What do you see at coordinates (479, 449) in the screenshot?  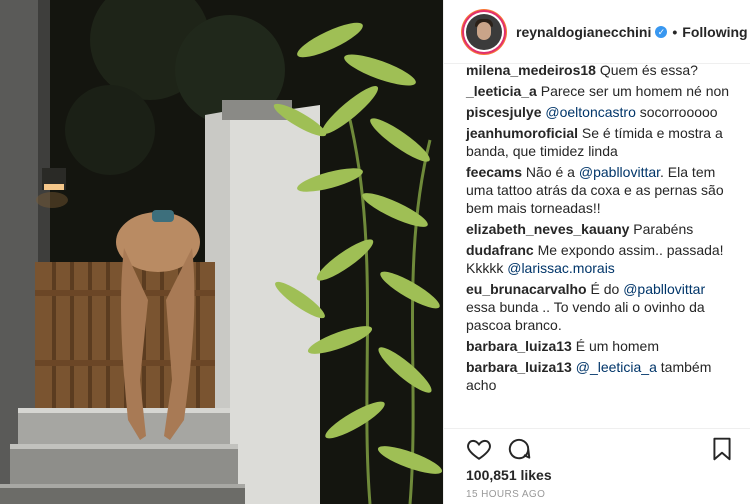 I see `heart-icon` at bounding box center [479, 449].